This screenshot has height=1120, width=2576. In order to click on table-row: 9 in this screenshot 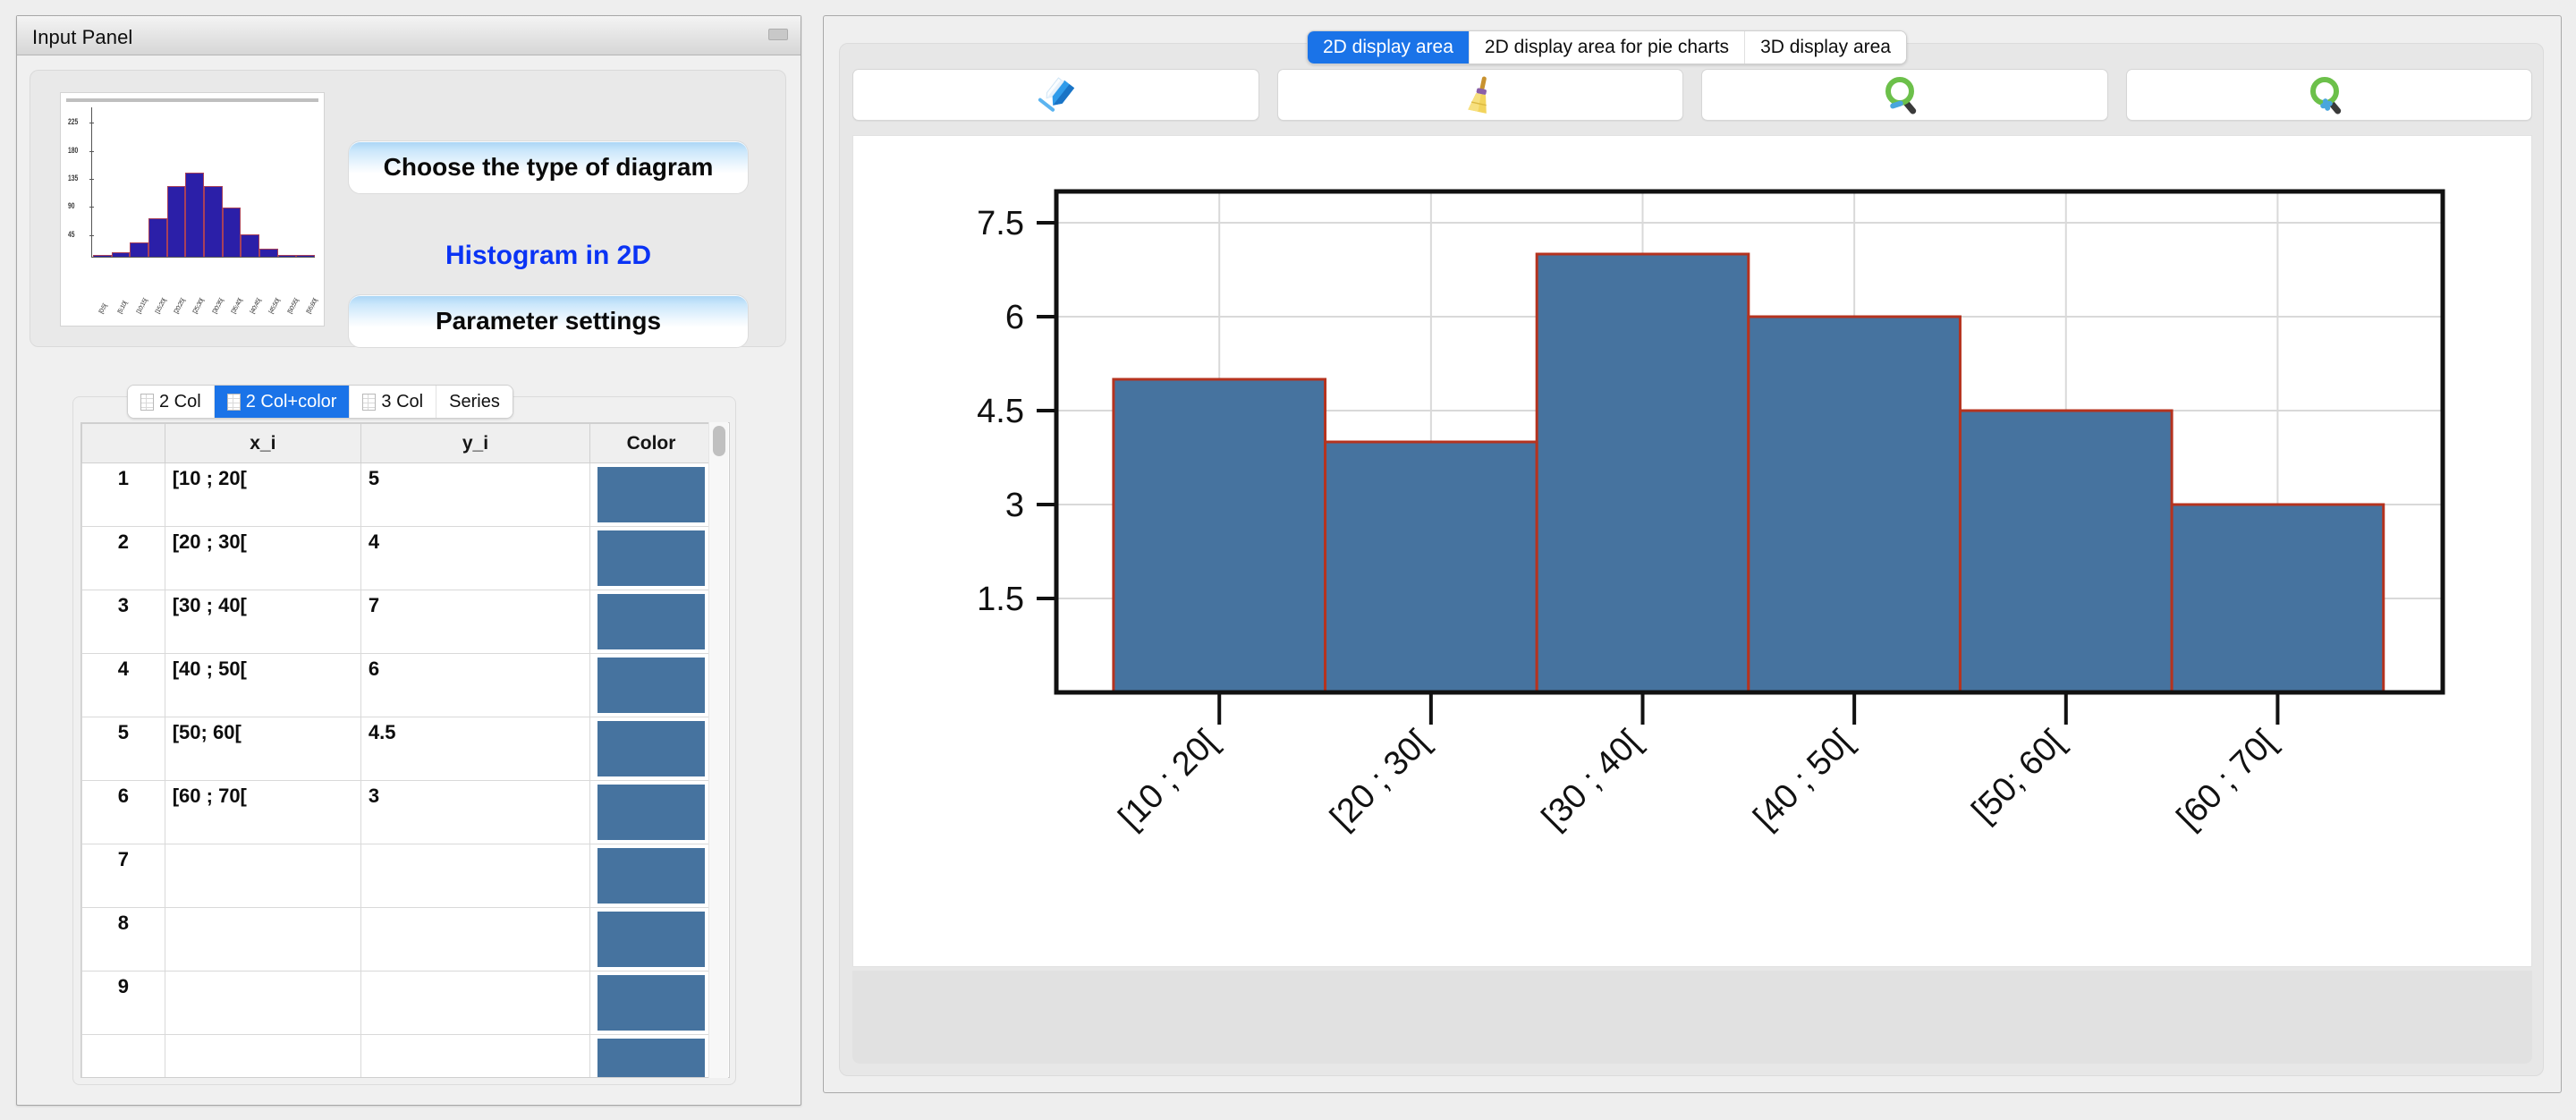, I will do `click(397, 1003)`.